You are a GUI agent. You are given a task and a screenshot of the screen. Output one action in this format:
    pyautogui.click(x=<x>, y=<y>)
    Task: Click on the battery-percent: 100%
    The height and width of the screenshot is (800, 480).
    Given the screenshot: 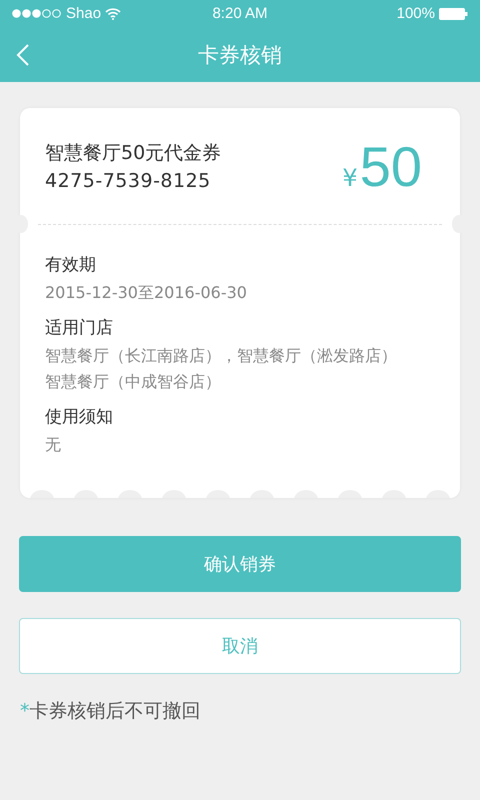 What is the action you would take?
    pyautogui.click(x=415, y=13)
    